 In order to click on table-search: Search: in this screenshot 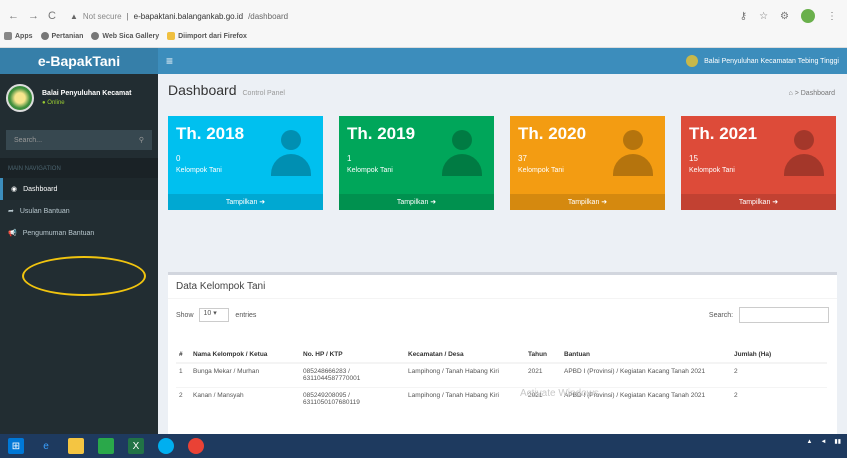, I will do `click(769, 315)`.